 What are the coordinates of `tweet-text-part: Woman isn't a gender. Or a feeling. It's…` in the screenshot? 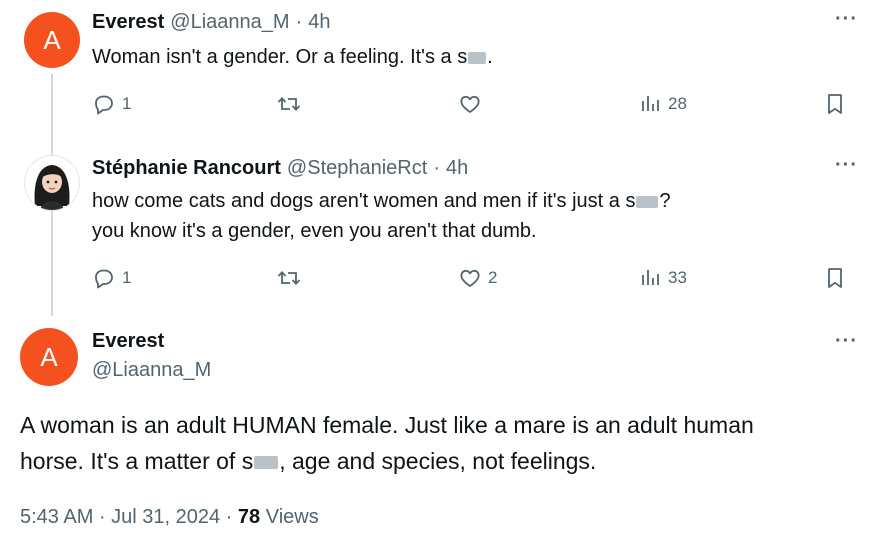 It's located at (280, 57).